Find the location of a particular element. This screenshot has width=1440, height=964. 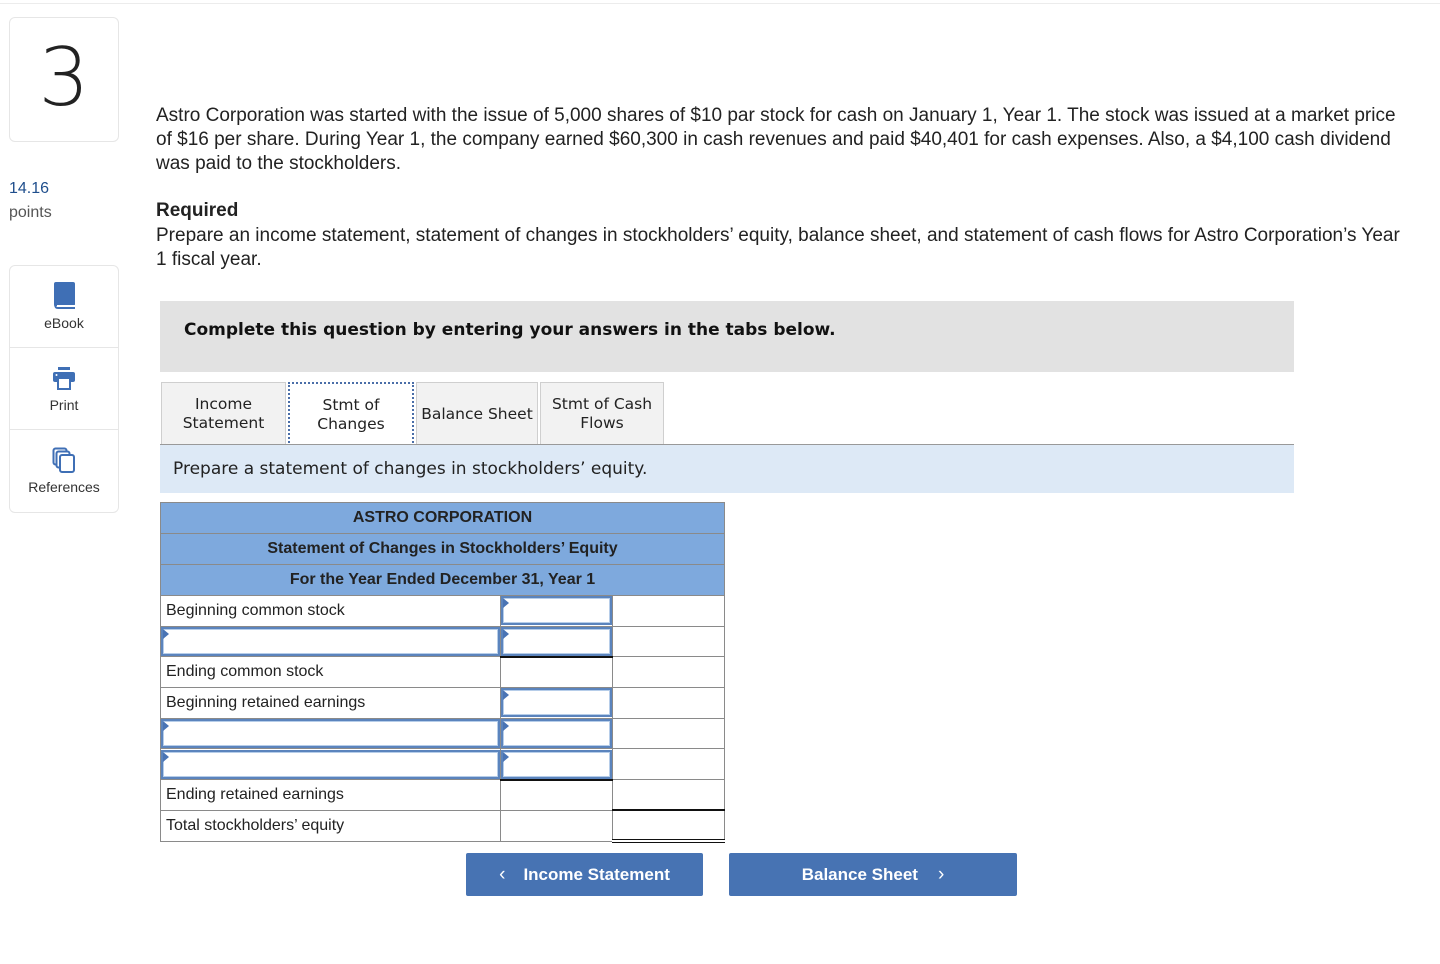

tab-label: Balance Sheet is located at coordinates (477, 413).